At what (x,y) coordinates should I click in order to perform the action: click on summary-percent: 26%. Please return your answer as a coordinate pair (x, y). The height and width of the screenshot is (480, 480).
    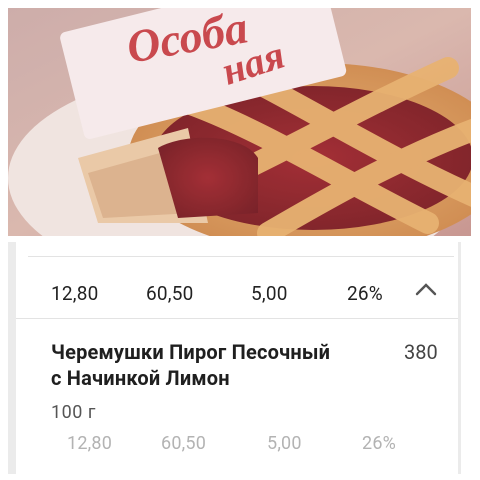
    Looking at the image, I should click on (365, 293).